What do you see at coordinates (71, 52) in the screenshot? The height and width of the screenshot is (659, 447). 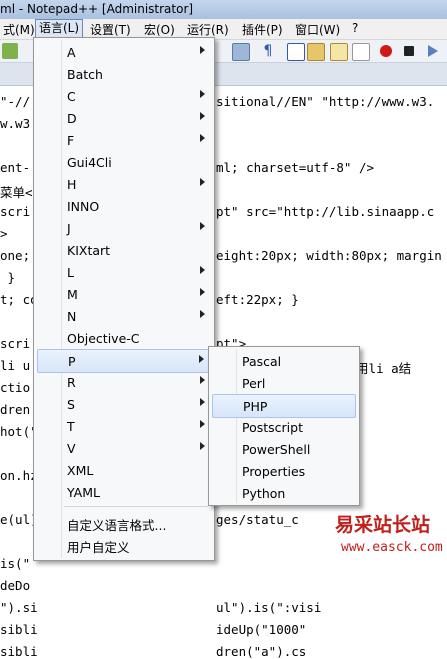 I see `menu-item-label: A` at bounding box center [71, 52].